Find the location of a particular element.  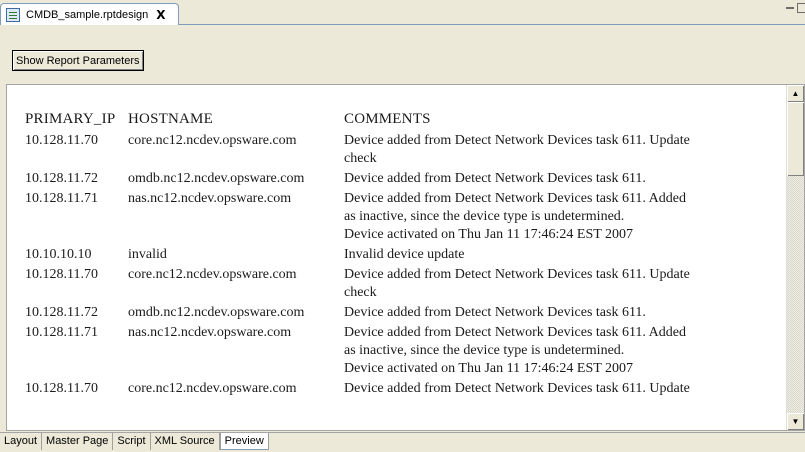

tab-layout: Layout is located at coordinates (21, 441).